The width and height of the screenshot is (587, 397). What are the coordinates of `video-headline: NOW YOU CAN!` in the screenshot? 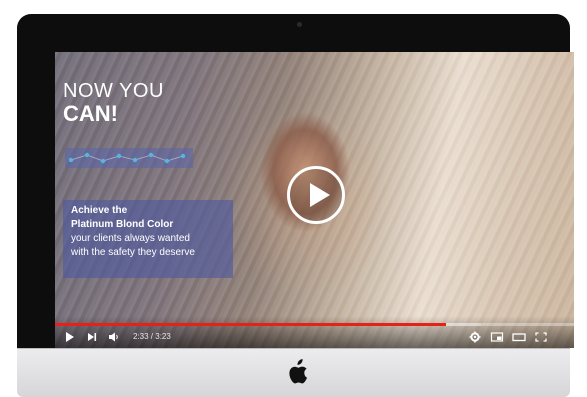 It's located at (113, 103).